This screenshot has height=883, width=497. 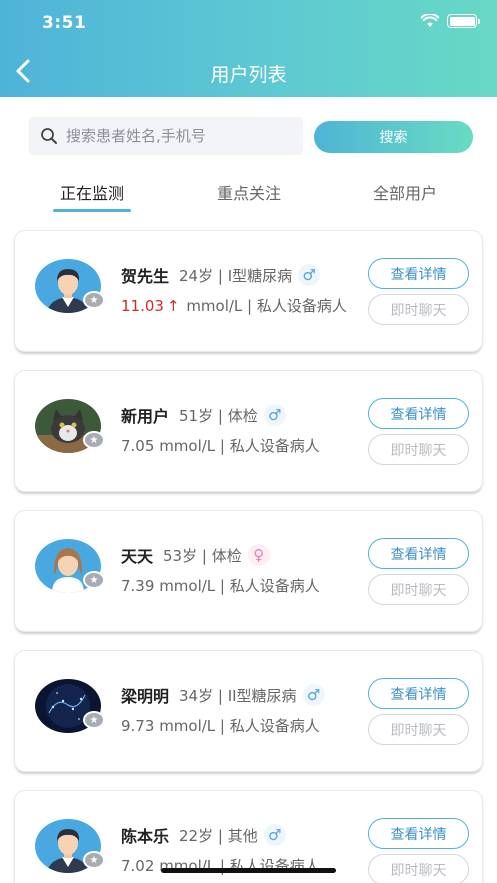 What do you see at coordinates (405, 192) in the screenshot?
I see `tab-all-users: 全部用户` at bounding box center [405, 192].